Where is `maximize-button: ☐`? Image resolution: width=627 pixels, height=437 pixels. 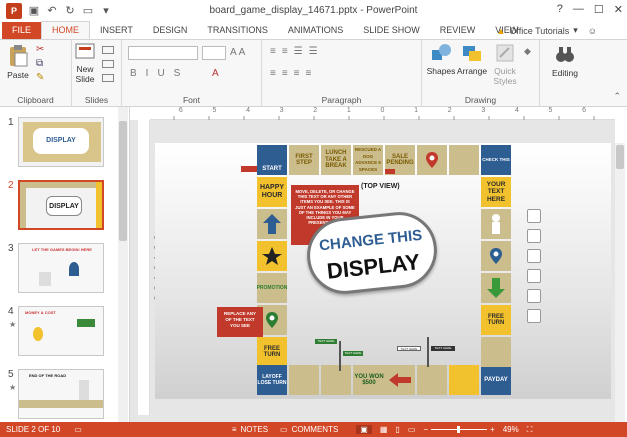
maximize-button: ☐ is located at coordinates (599, 9).